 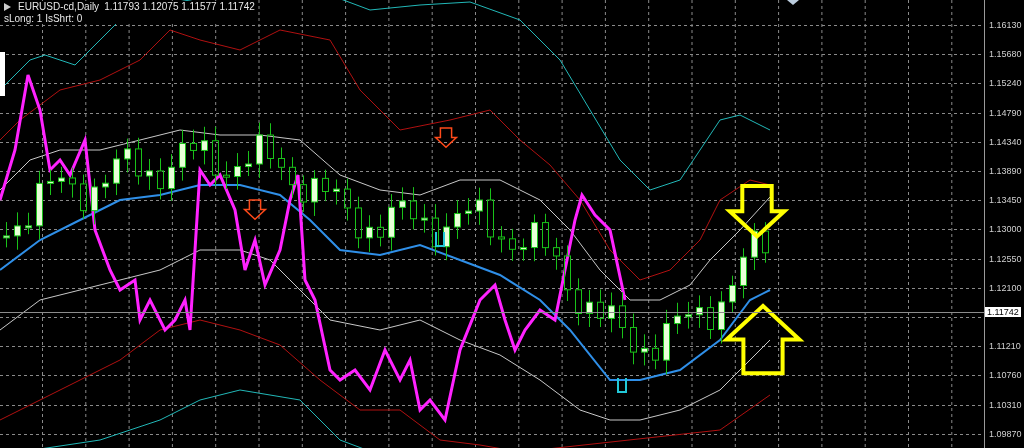 I want to click on up-arrow-icon, so click(x=763, y=339).